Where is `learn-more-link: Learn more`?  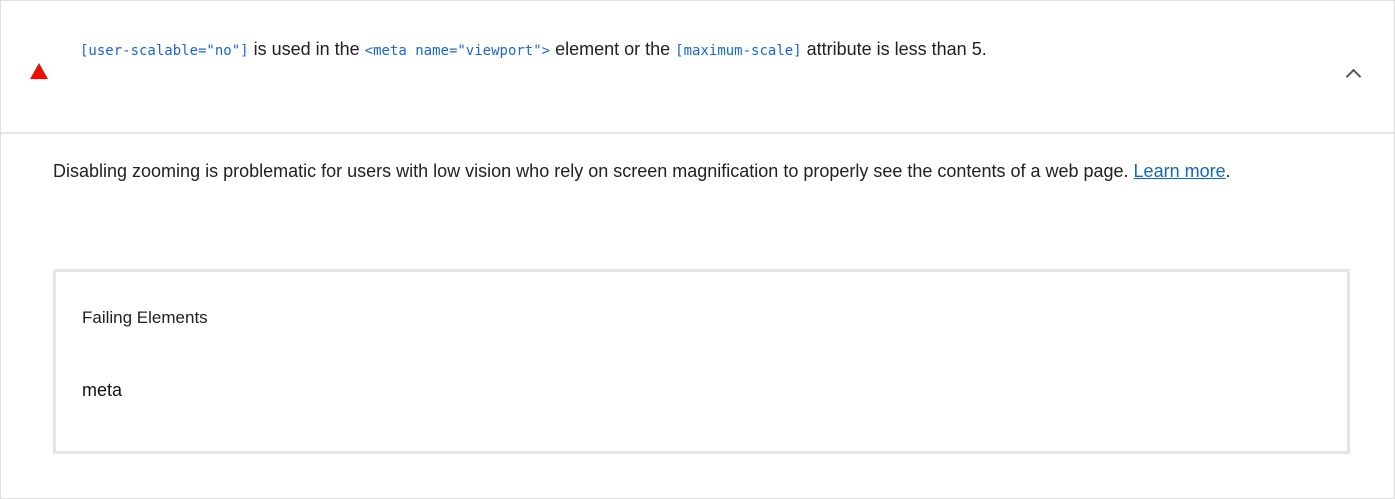 learn-more-link: Learn more is located at coordinates (1180, 171).